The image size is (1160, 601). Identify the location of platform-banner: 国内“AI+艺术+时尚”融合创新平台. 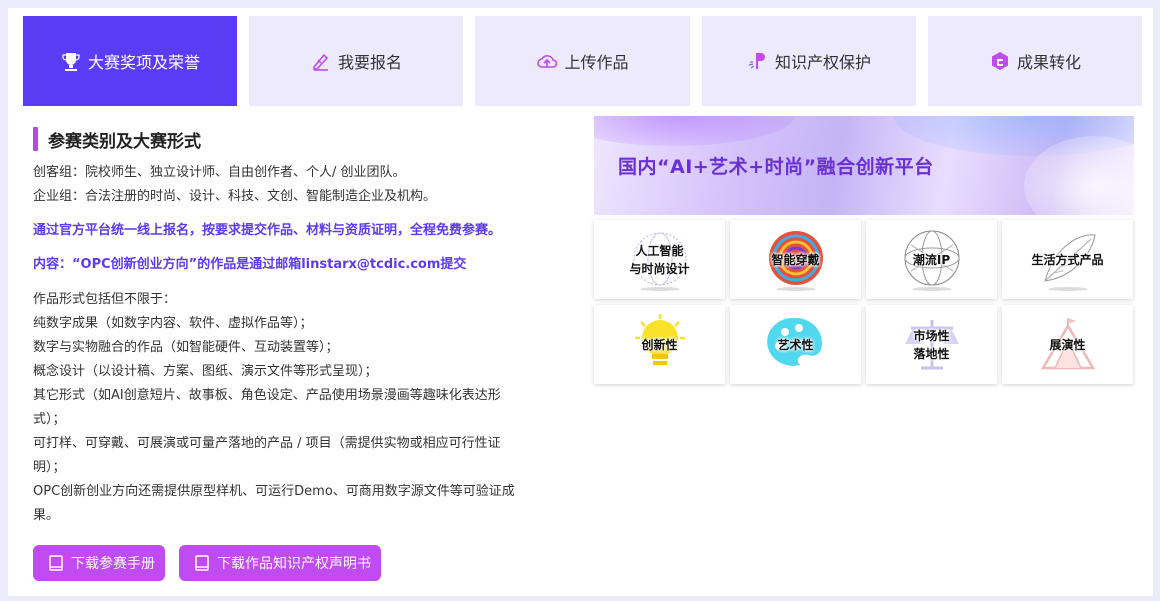
(864, 165).